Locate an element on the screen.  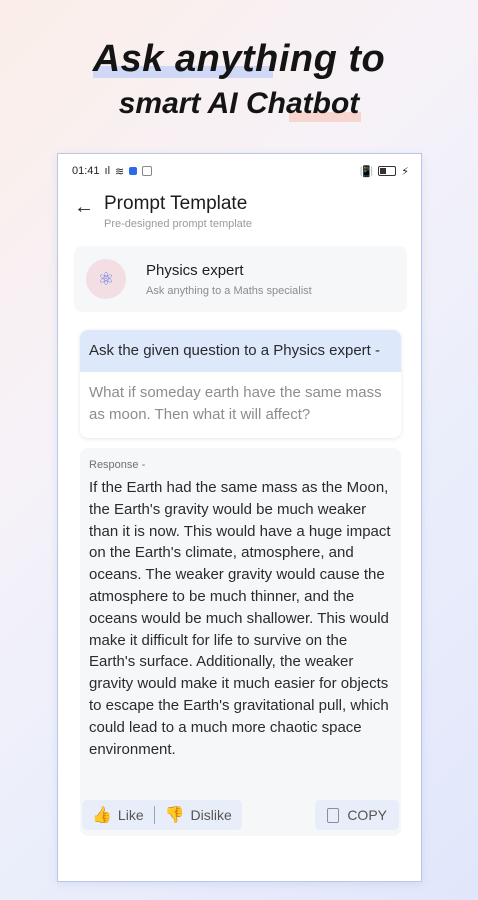
notification-gallery-icon is located at coordinates (147, 171).